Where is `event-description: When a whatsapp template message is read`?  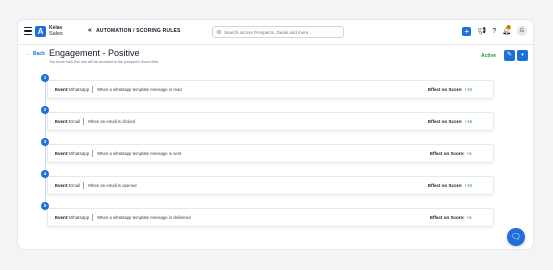
event-description: When a whatsapp template message is read is located at coordinates (139, 89).